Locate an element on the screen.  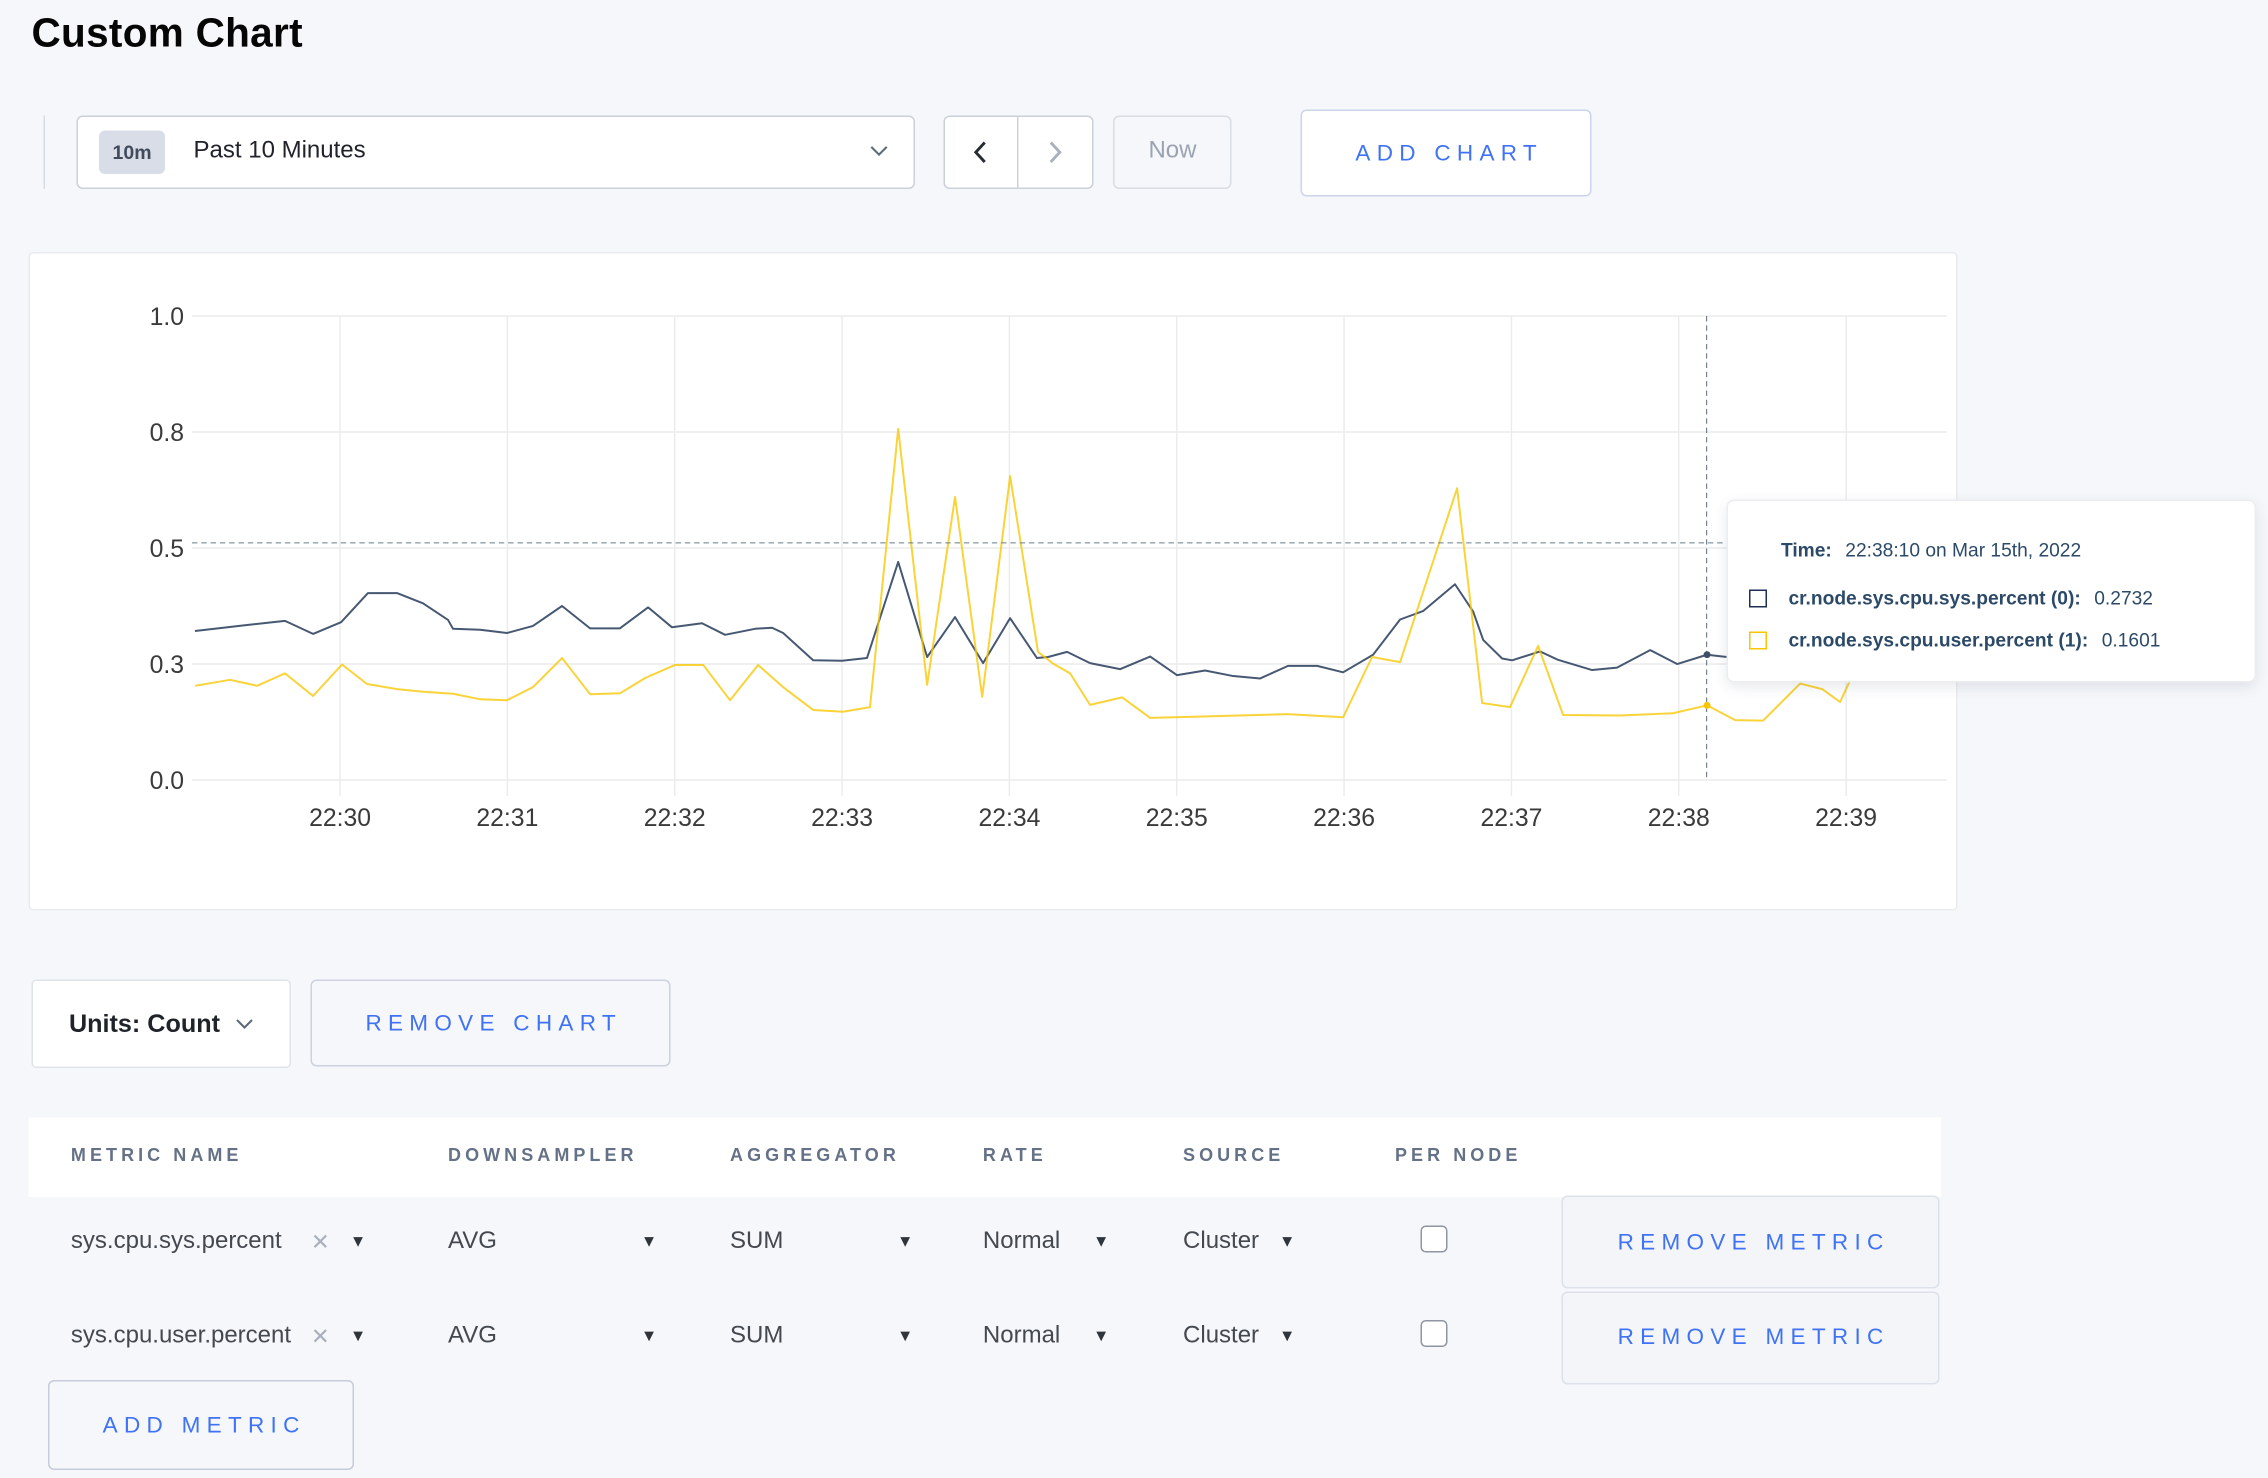
tooltip-time-row: Time: 22:38:10 on Mar 15th, 2022 is located at coordinates (2018, 550).